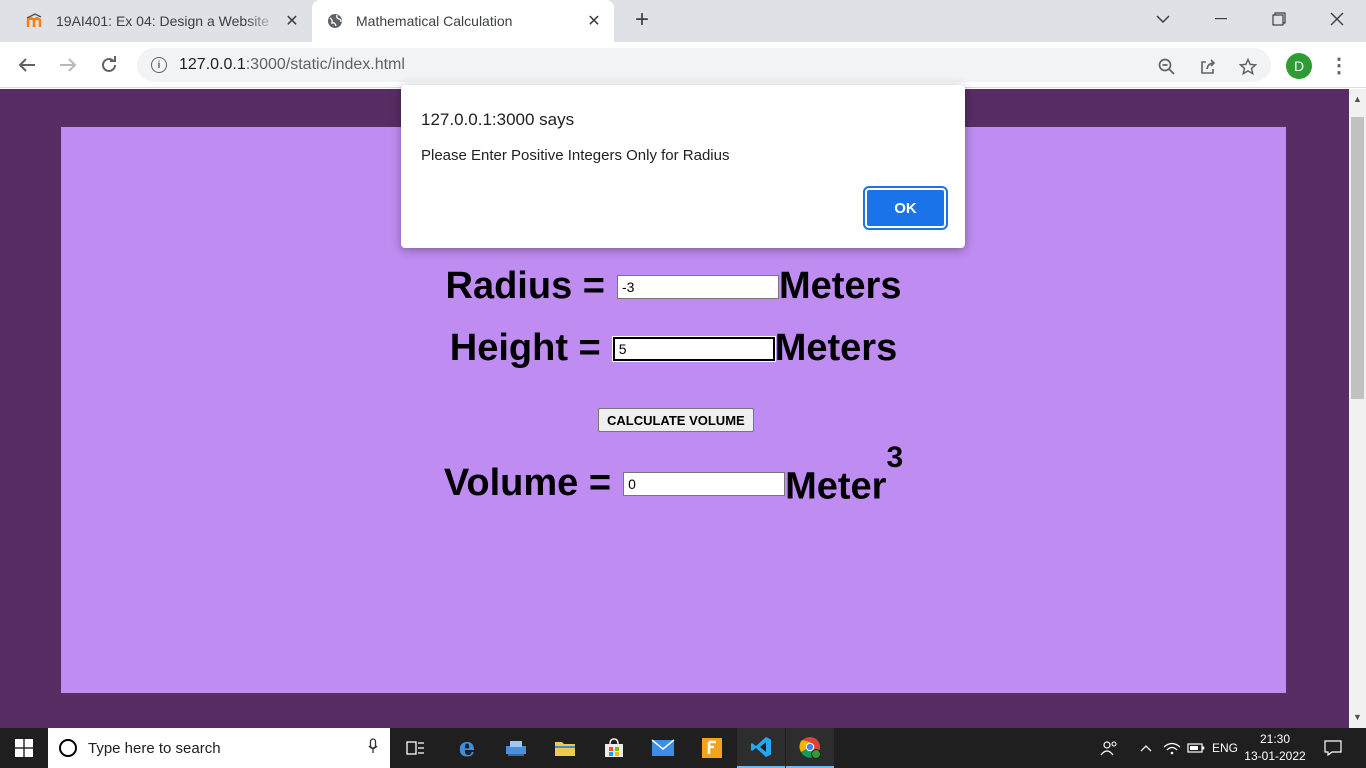 The width and height of the screenshot is (1366, 768). I want to click on globe-icon, so click(335, 21).